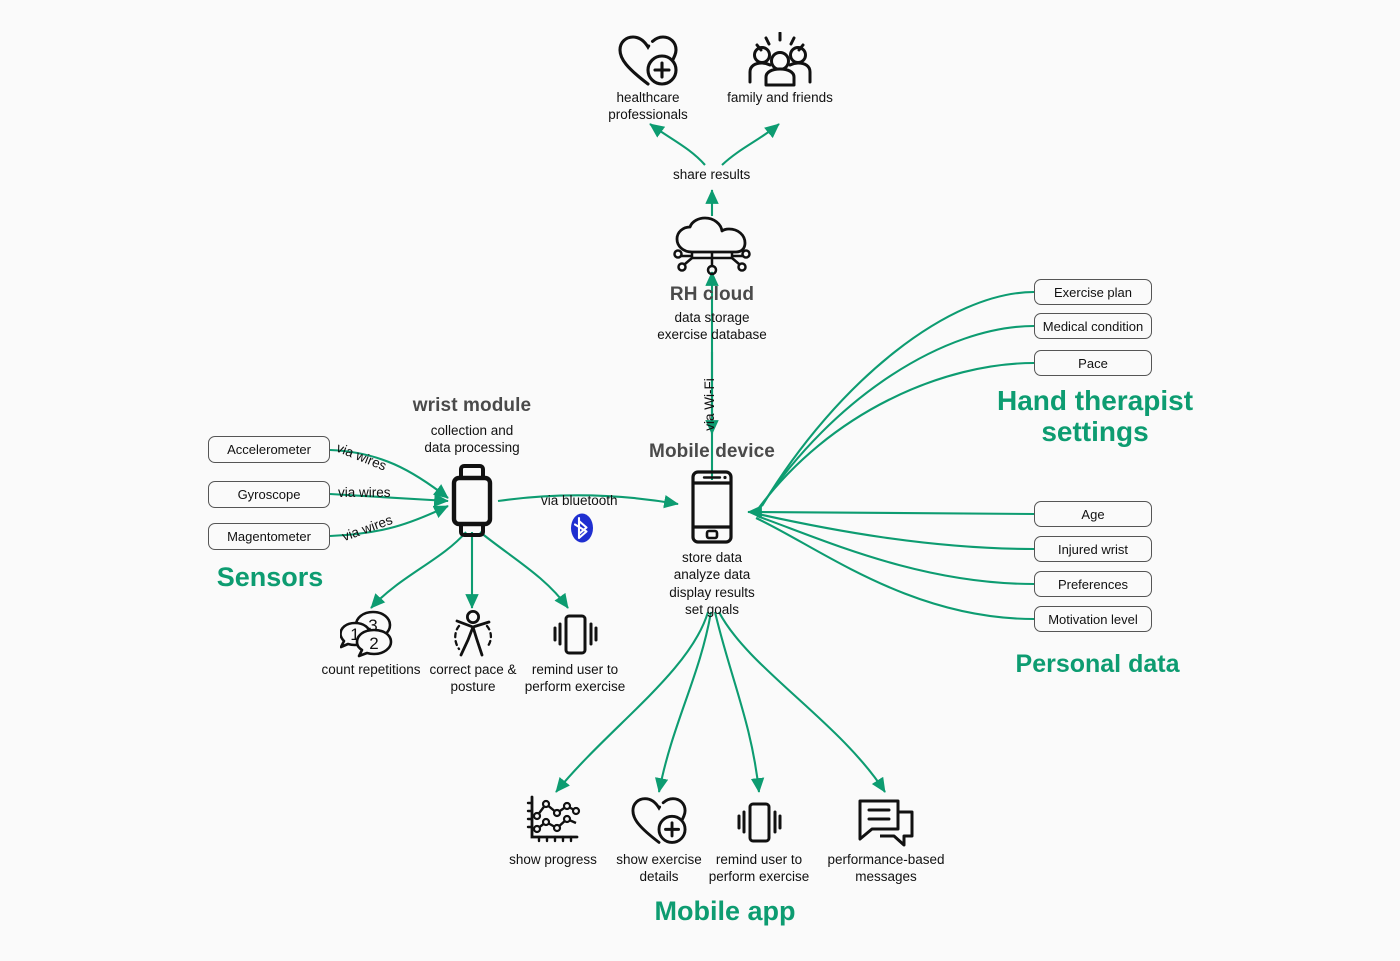 Image resolution: width=1400 pixels, height=961 pixels. I want to click on rh-cloud-node: RH cloud data storage exercise database, so click(712, 280).